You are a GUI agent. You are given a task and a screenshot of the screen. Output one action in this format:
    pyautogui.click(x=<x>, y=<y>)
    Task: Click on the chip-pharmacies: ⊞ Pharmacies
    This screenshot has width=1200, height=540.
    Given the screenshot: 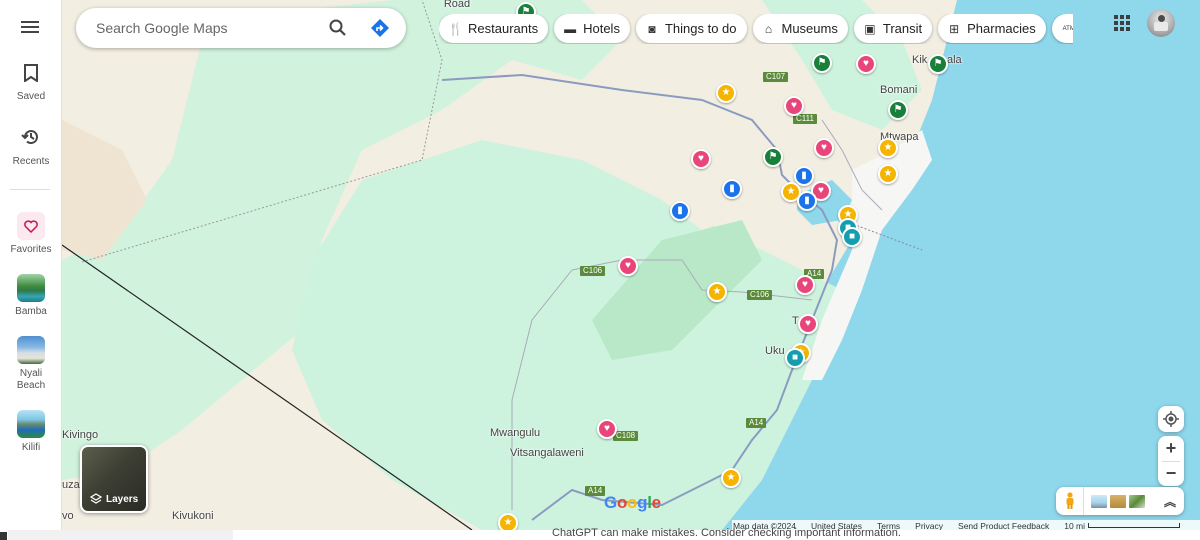 What is the action you would take?
    pyautogui.click(x=992, y=28)
    